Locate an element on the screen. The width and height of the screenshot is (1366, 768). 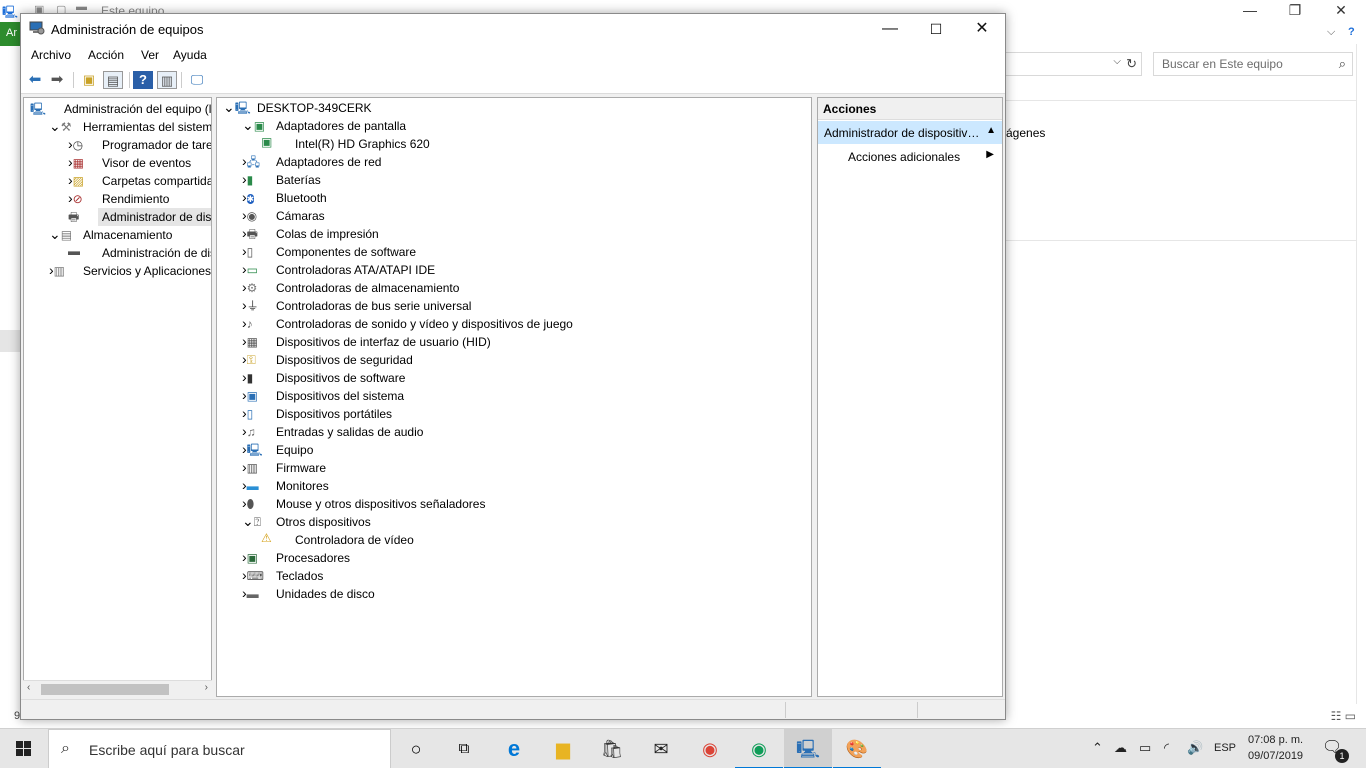
notification-badge: 1 is located at coordinates (1342, 756).